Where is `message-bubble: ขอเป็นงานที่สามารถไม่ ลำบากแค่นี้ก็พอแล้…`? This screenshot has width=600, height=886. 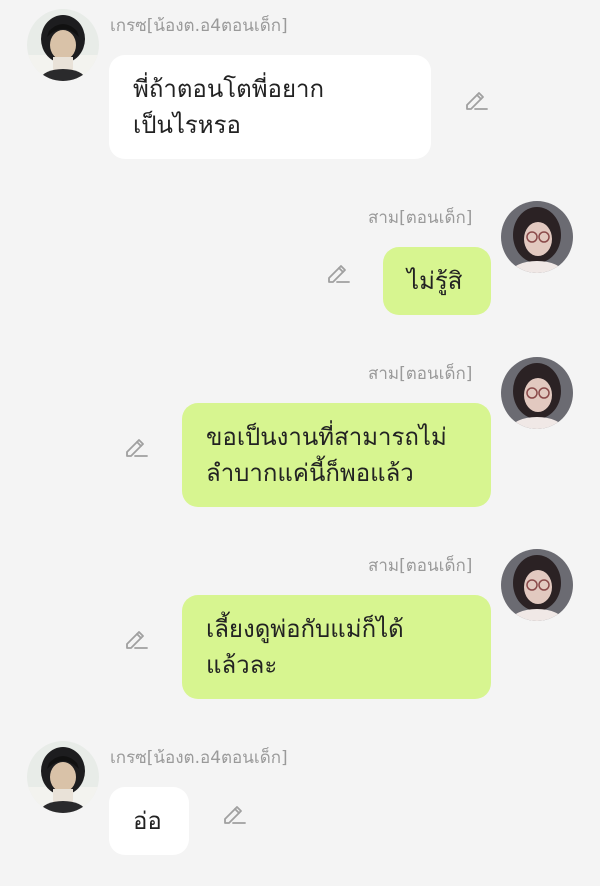 message-bubble: ขอเป็นงานที่สามารถไม่ ลำบากแค่นี้ก็พอแล้… is located at coordinates (336, 455).